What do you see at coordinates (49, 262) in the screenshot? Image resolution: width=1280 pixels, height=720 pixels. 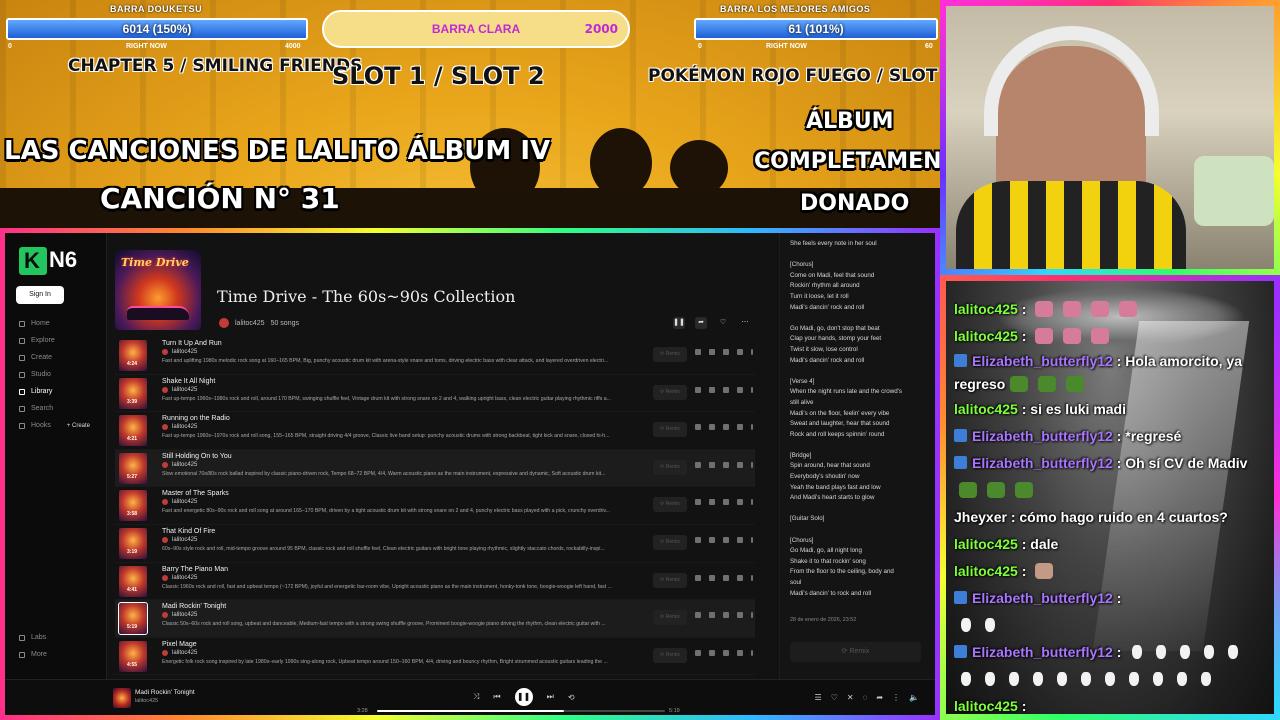 I see `app-logo: K N6` at bounding box center [49, 262].